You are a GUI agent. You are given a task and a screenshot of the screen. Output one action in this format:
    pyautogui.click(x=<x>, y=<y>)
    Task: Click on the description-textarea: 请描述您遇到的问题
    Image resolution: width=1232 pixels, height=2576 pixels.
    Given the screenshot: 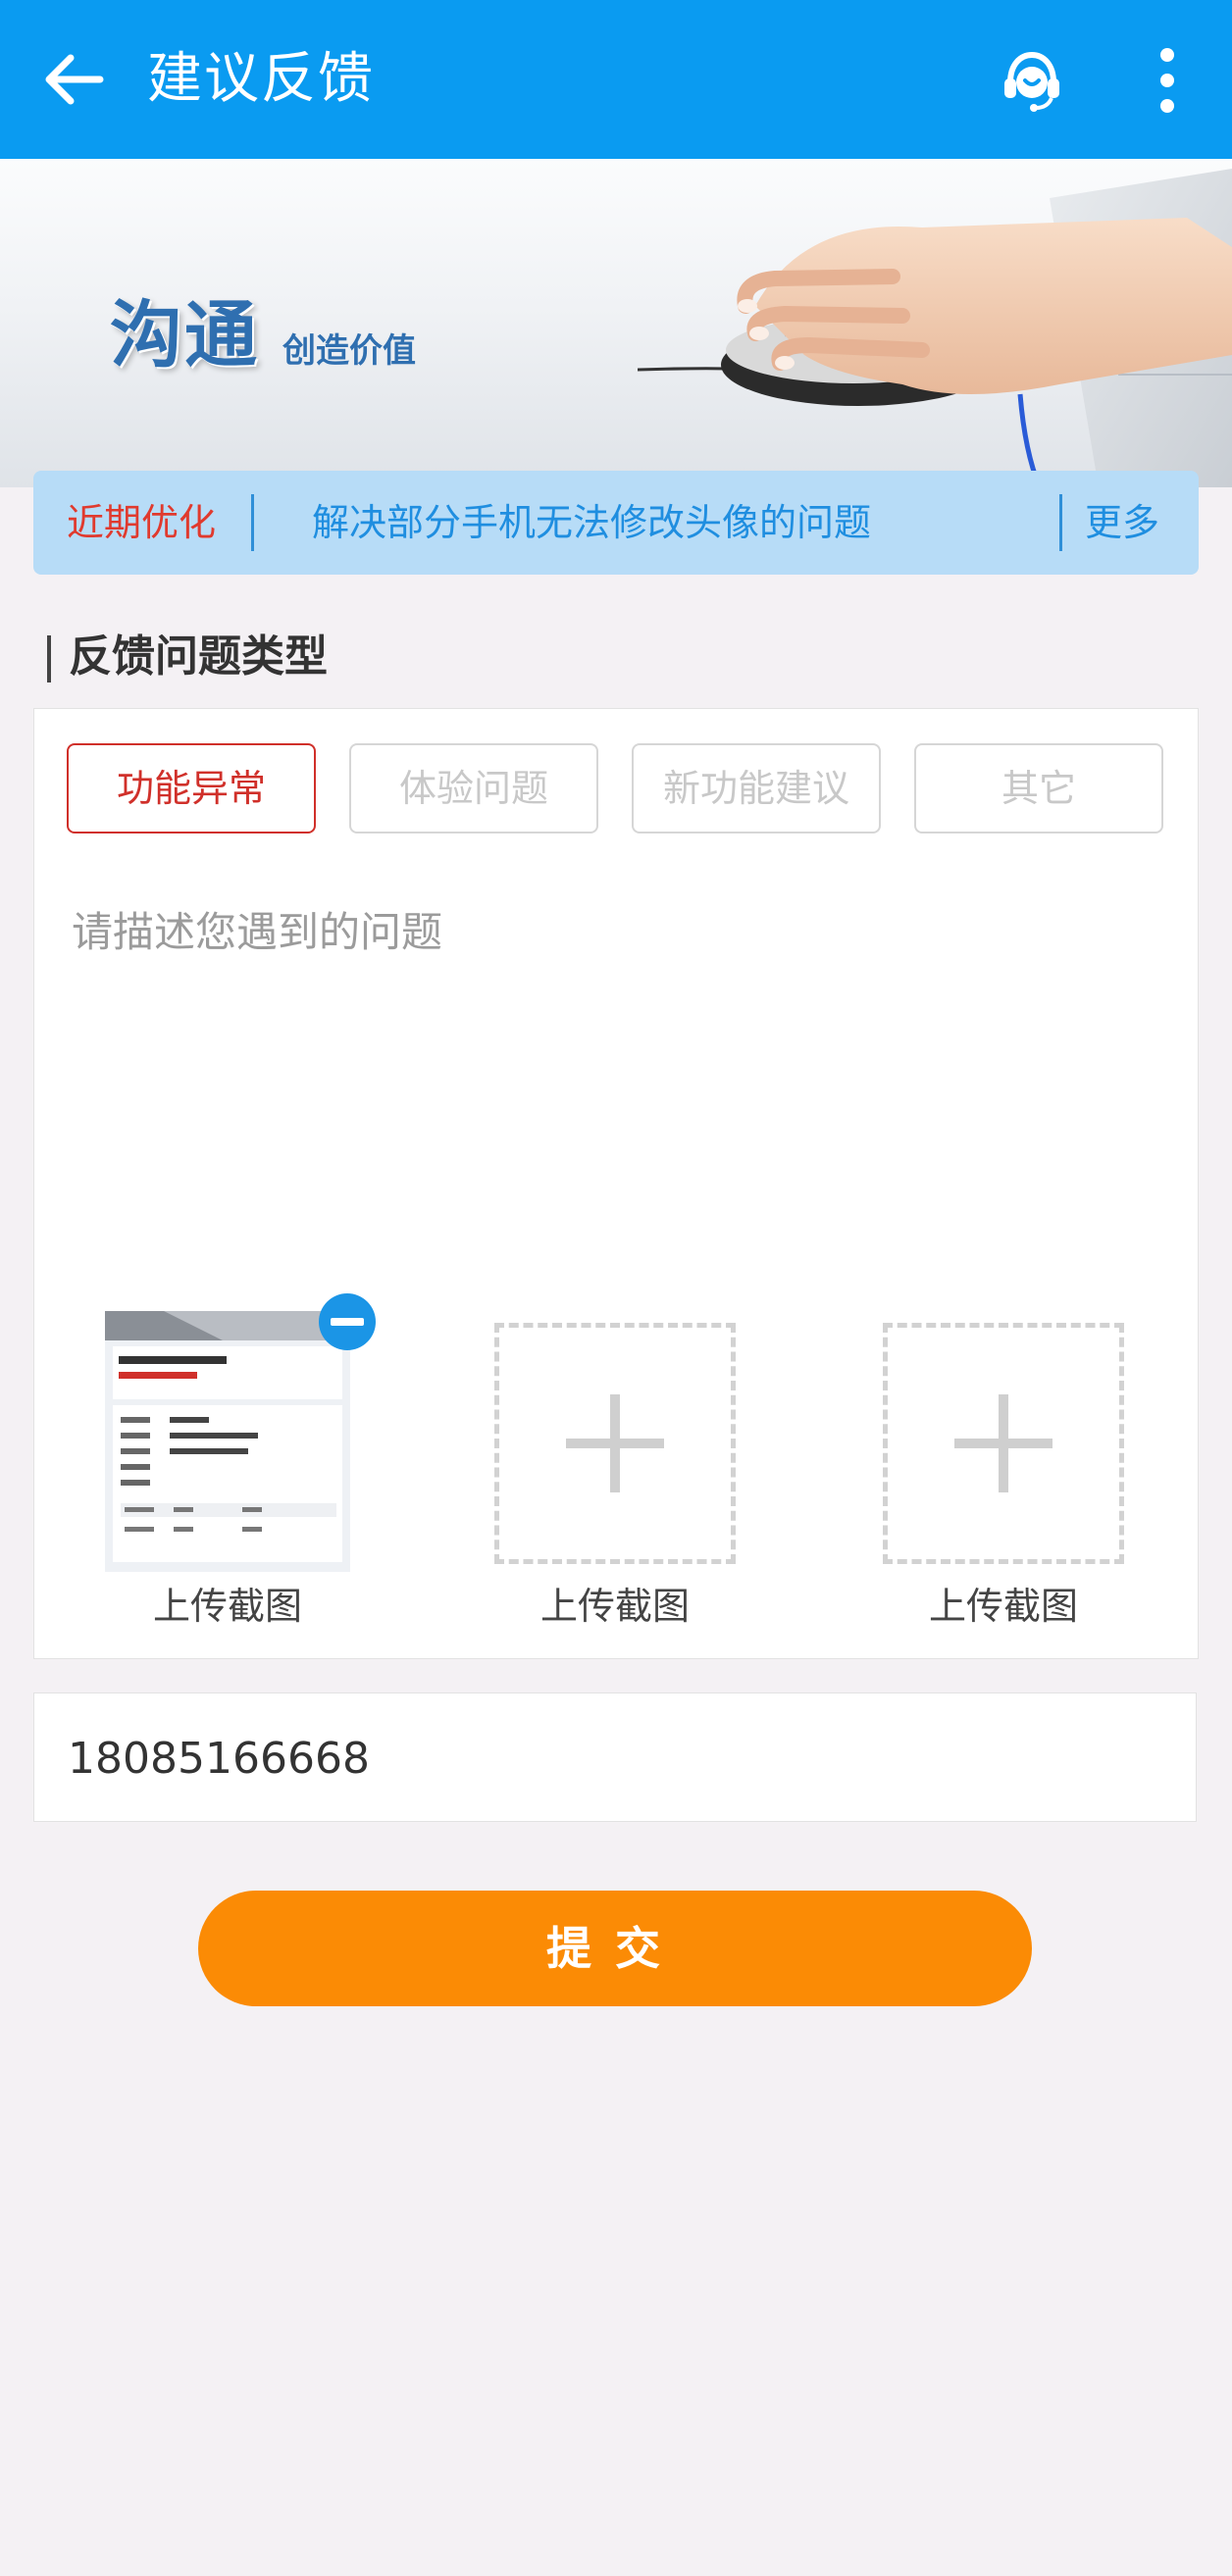 What is the action you would take?
    pyautogui.click(x=257, y=933)
    